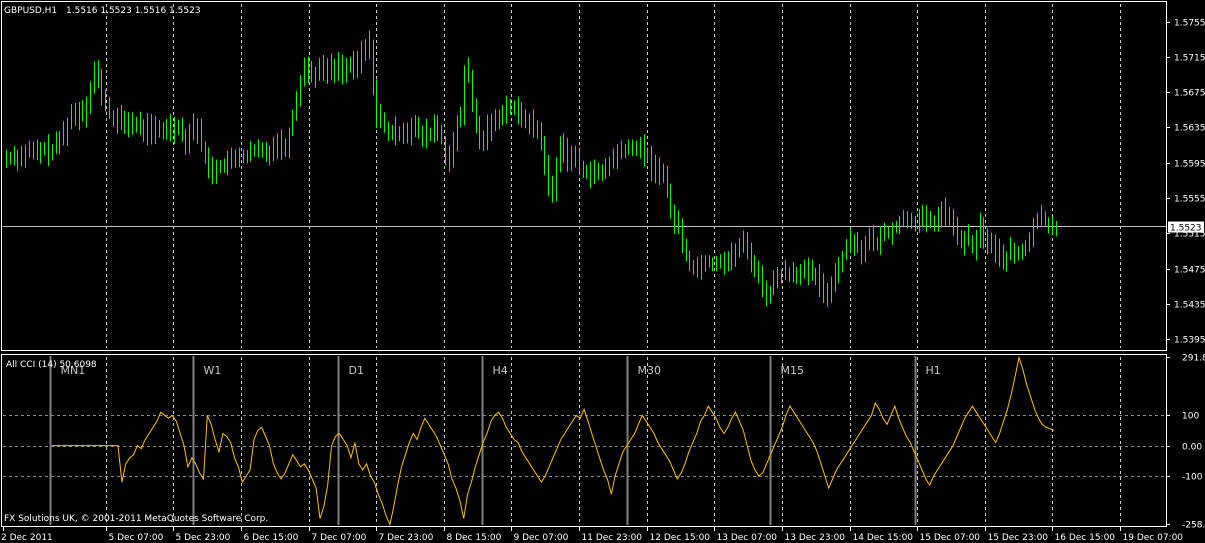  Describe the element at coordinates (1189, 59) in the screenshot. I see `price-tick-label: 1.5715` at that location.